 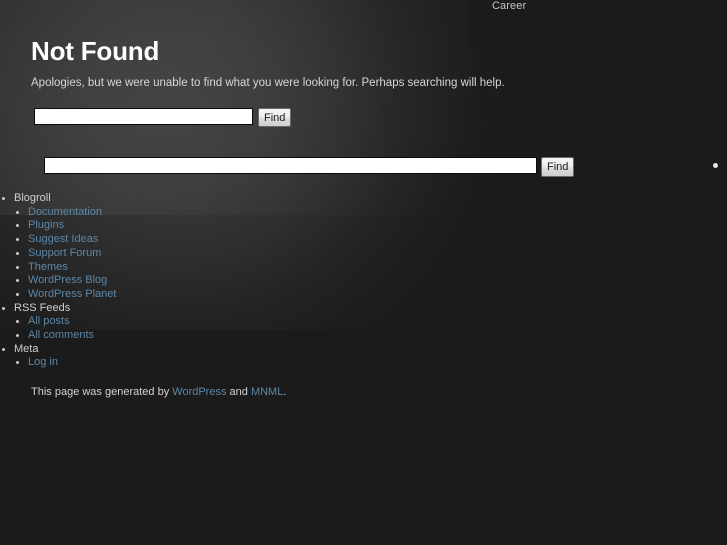 What do you see at coordinates (48, 267) in the screenshot?
I see `link-themes: Themes` at bounding box center [48, 267].